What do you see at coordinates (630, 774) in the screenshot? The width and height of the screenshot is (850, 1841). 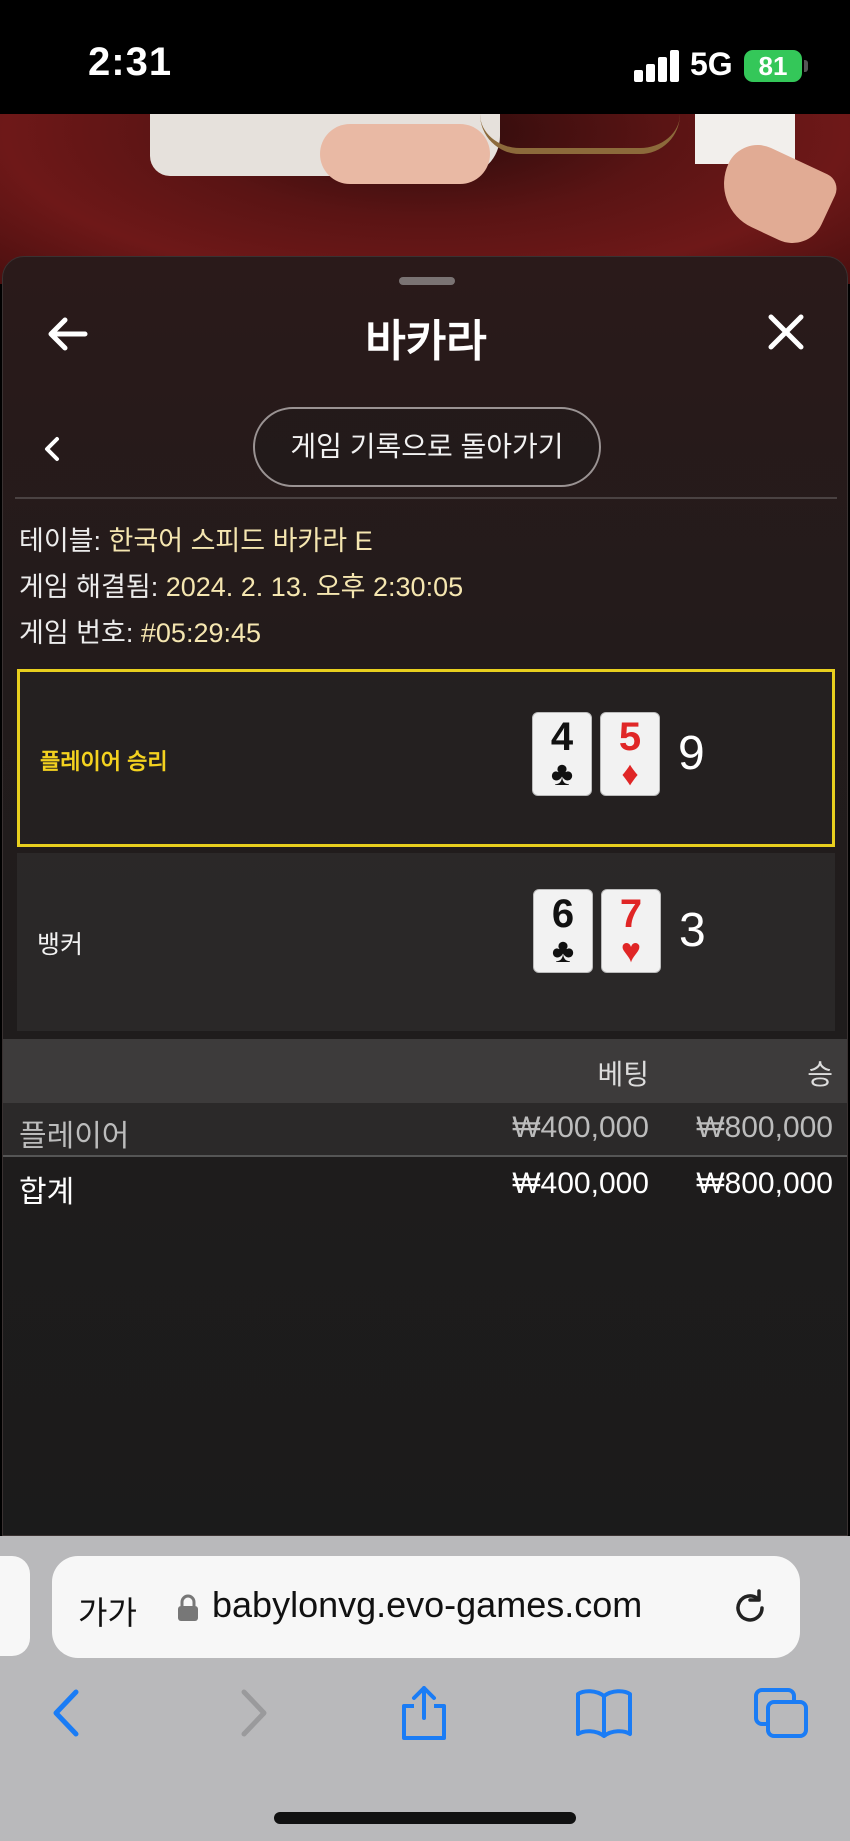 I see `diamond-suit-icon: ♦` at bounding box center [630, 774].